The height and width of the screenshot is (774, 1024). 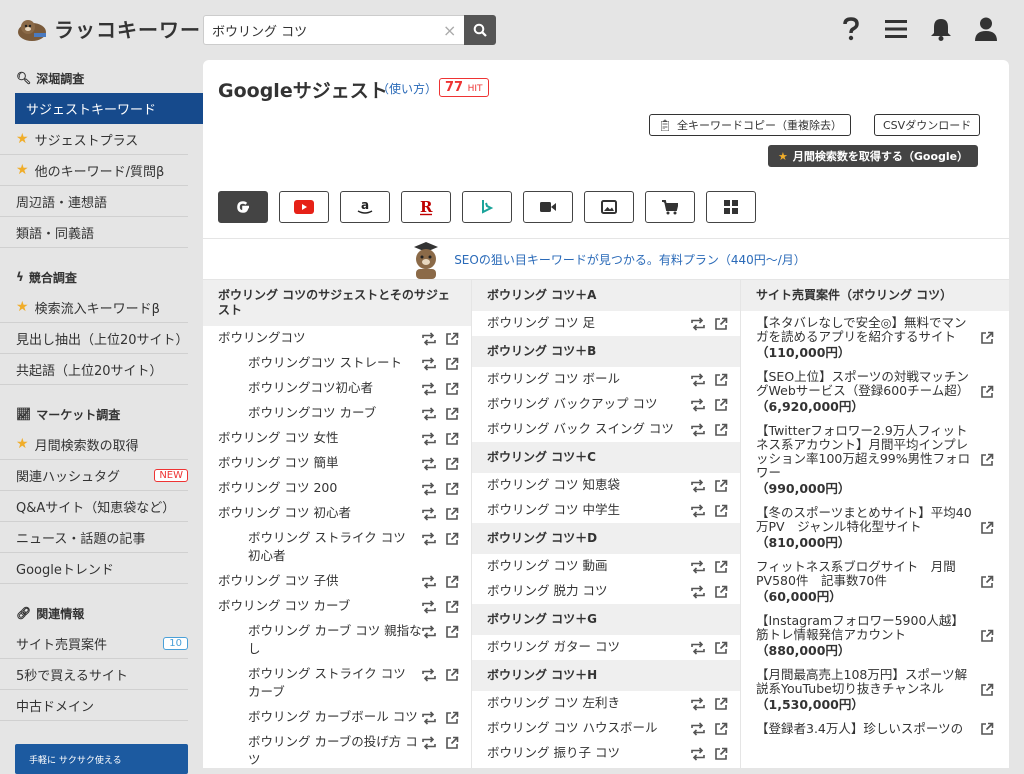 What do you see at coordinates (94, 369) in the screenshot?
I see `sidebar-item-cooccurrence: 共起語（上位20サイト）` at bounding box center [94, 369].